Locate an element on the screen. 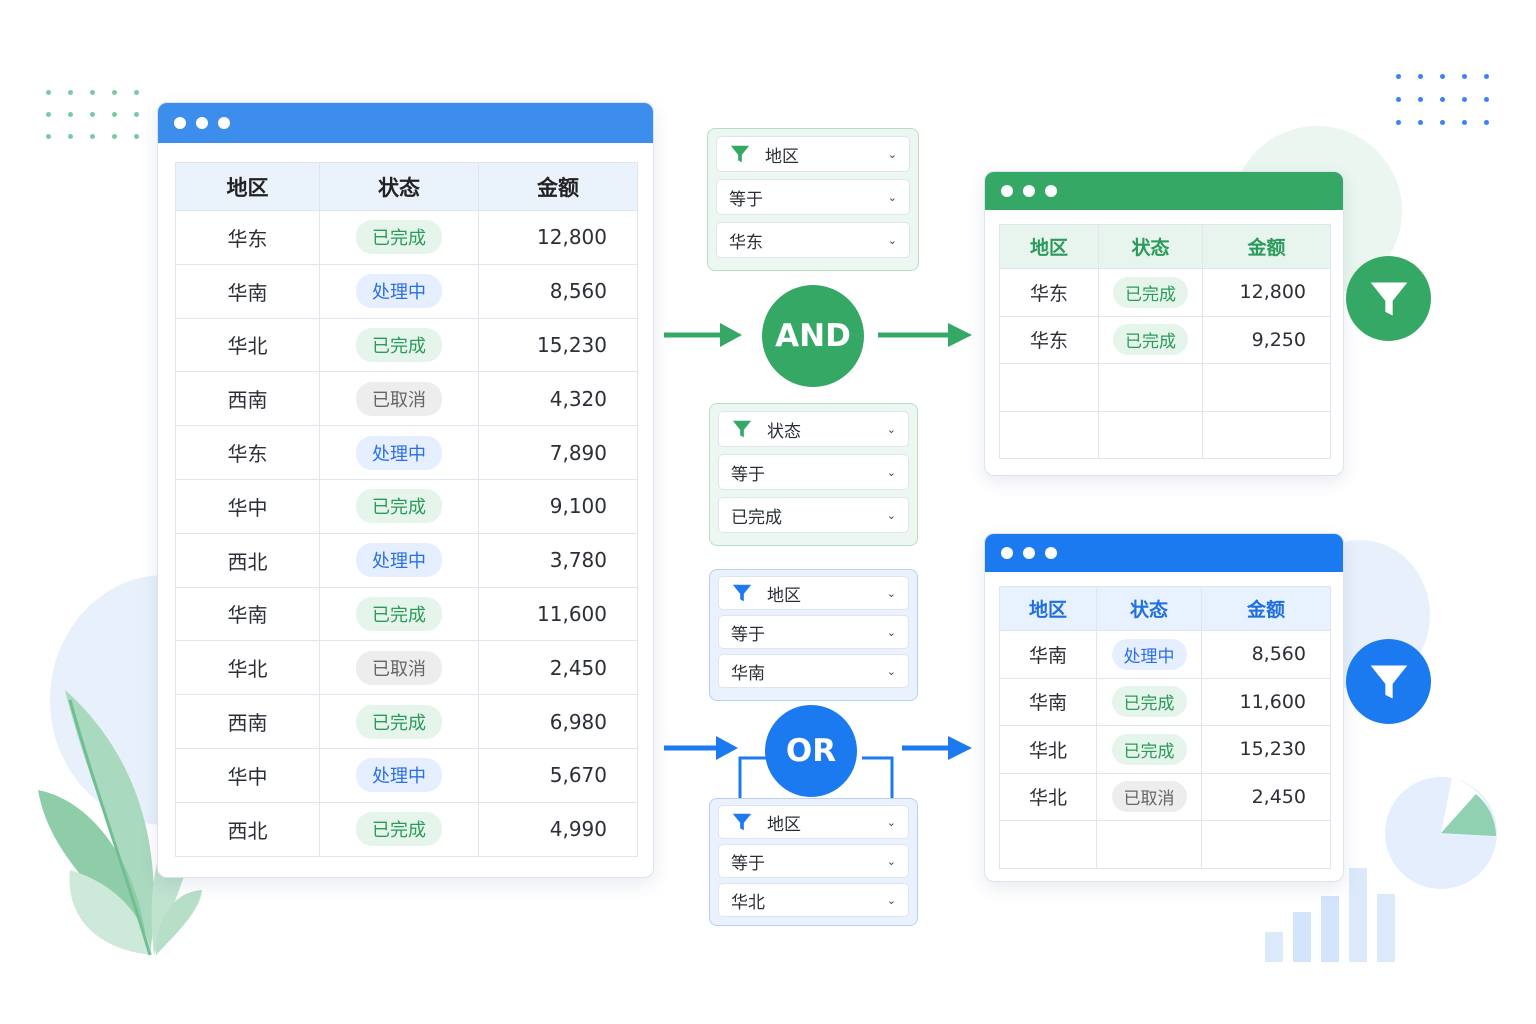  status-badge: 已完成 is located at coordinates (399, 506).